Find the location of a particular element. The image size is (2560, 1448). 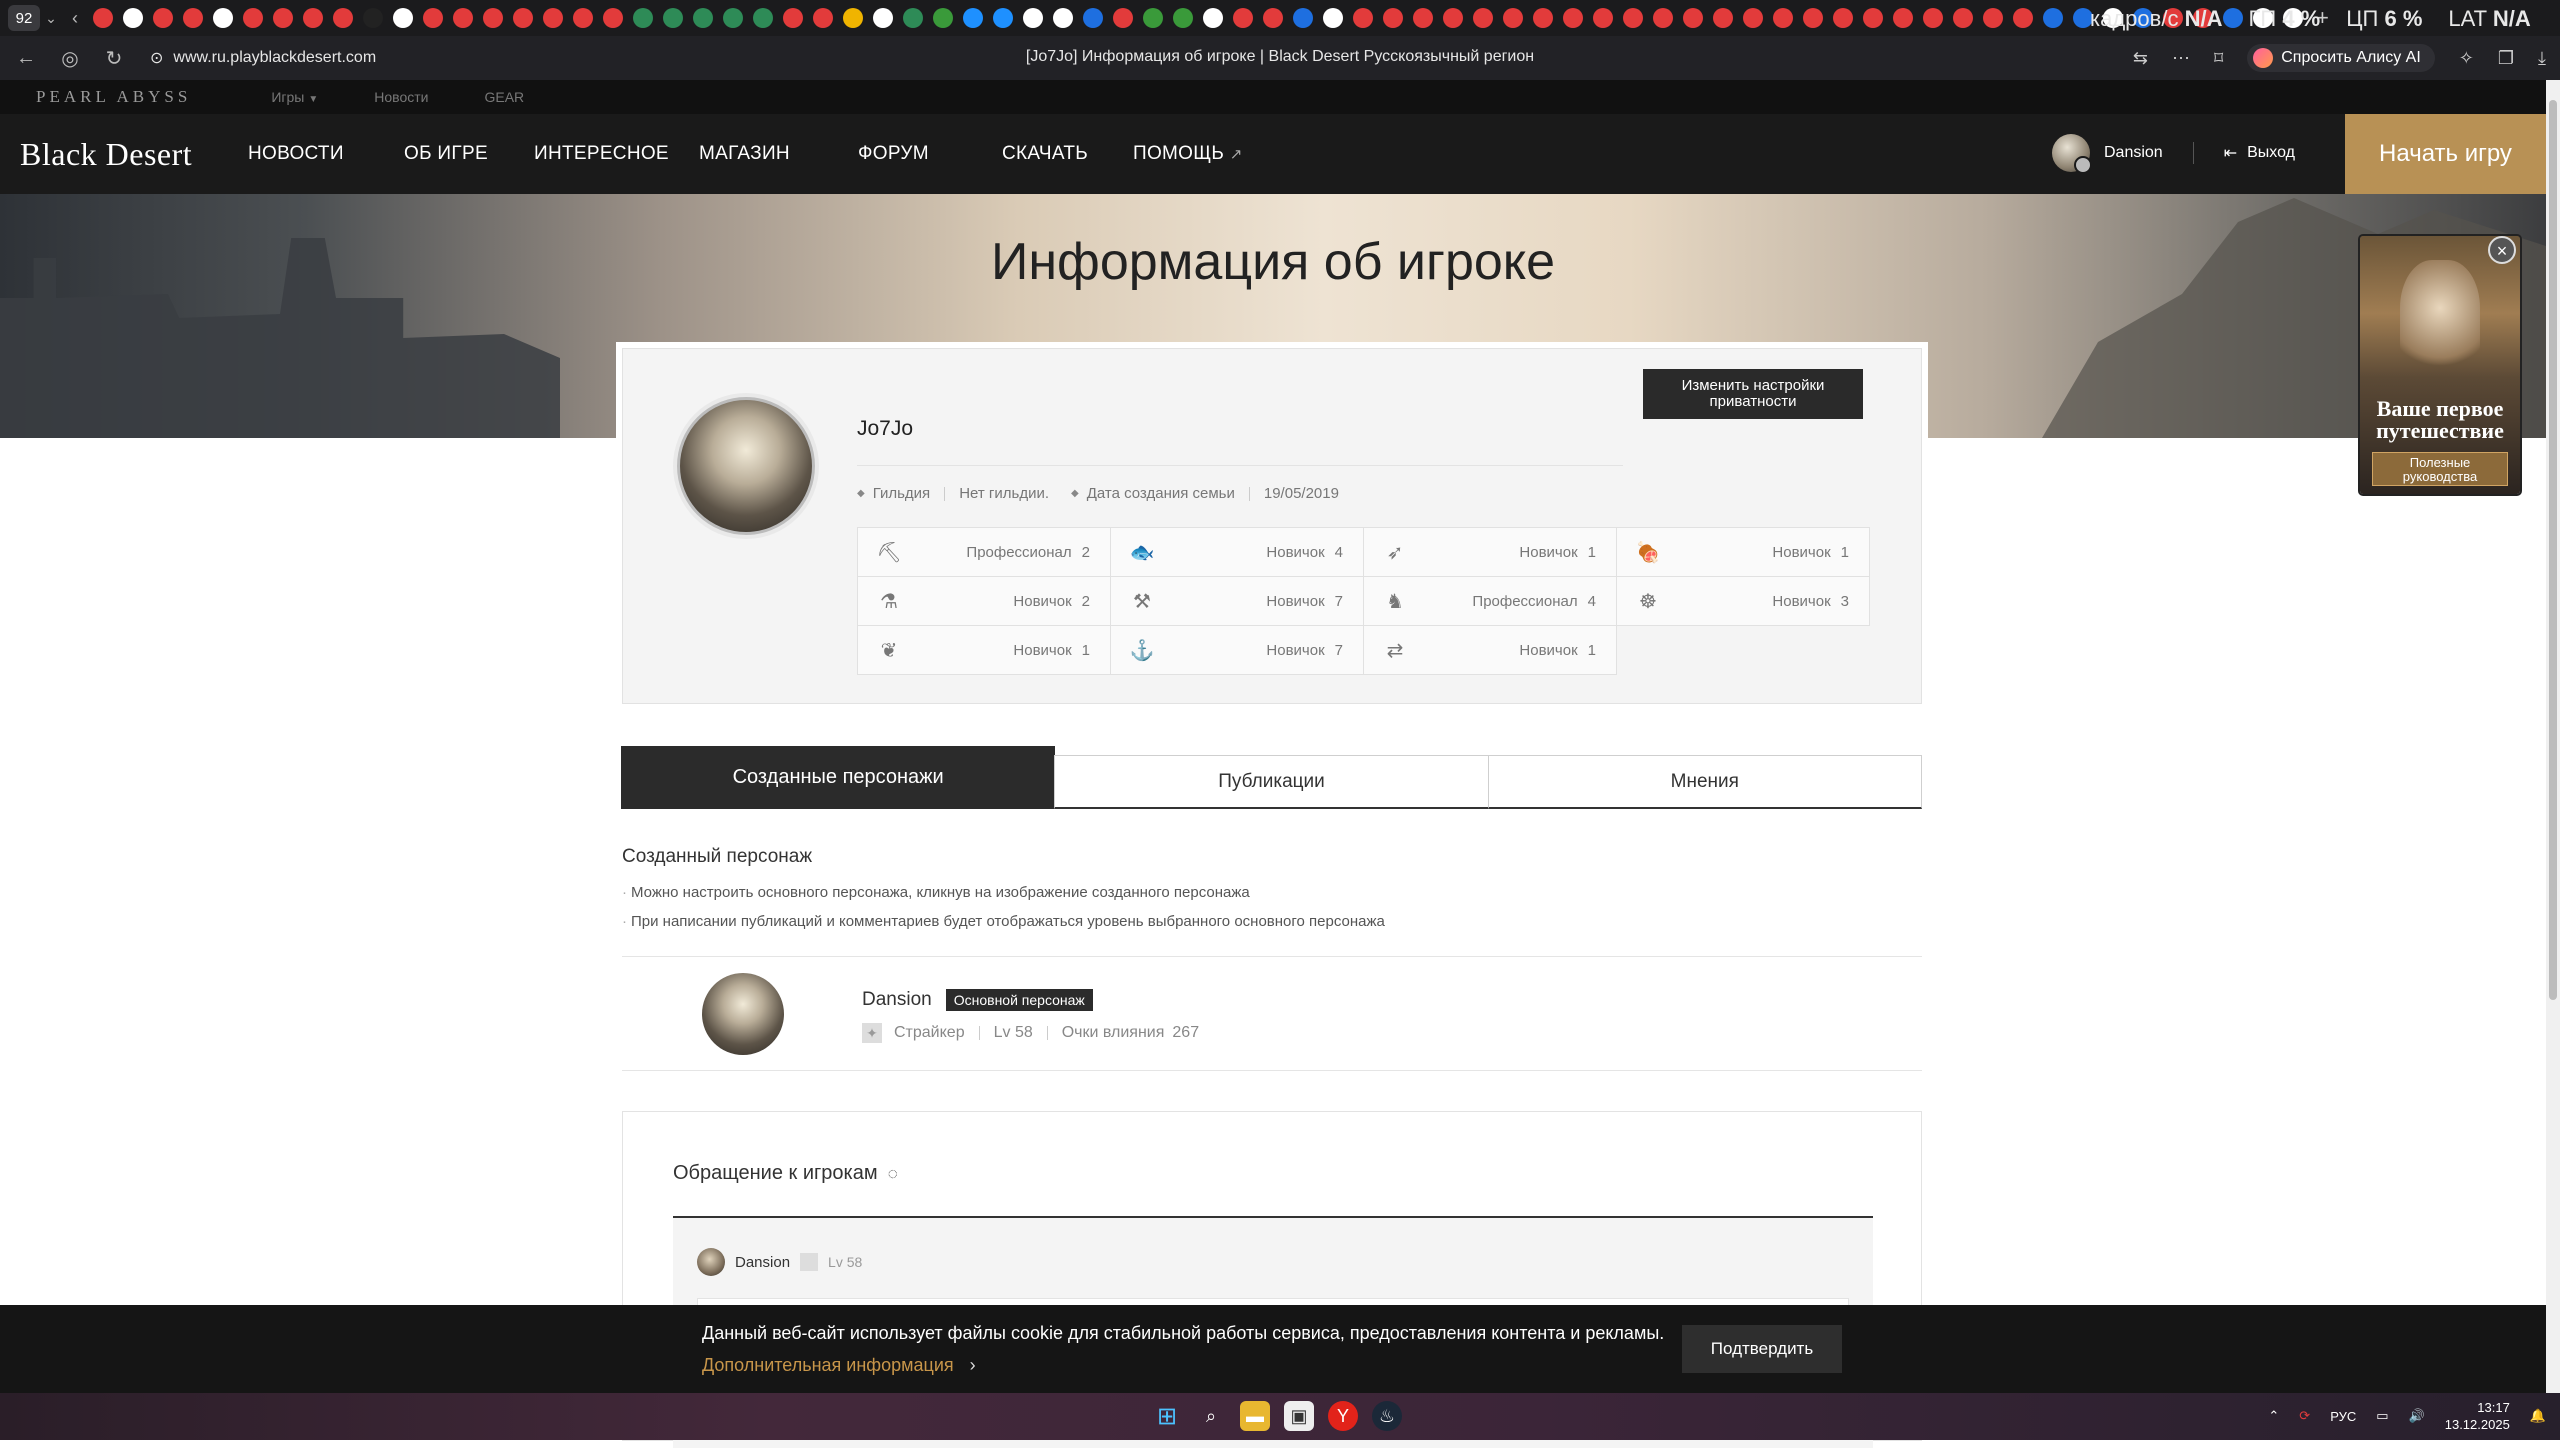

display-icon: ▭ is located at coordinates (2382, 1416).